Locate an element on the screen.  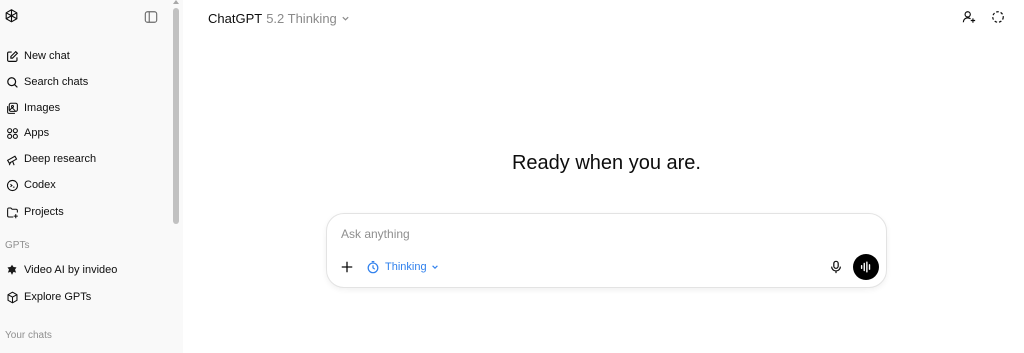
thinking-mode-button: Thinking is located at coordinates (402, 267).